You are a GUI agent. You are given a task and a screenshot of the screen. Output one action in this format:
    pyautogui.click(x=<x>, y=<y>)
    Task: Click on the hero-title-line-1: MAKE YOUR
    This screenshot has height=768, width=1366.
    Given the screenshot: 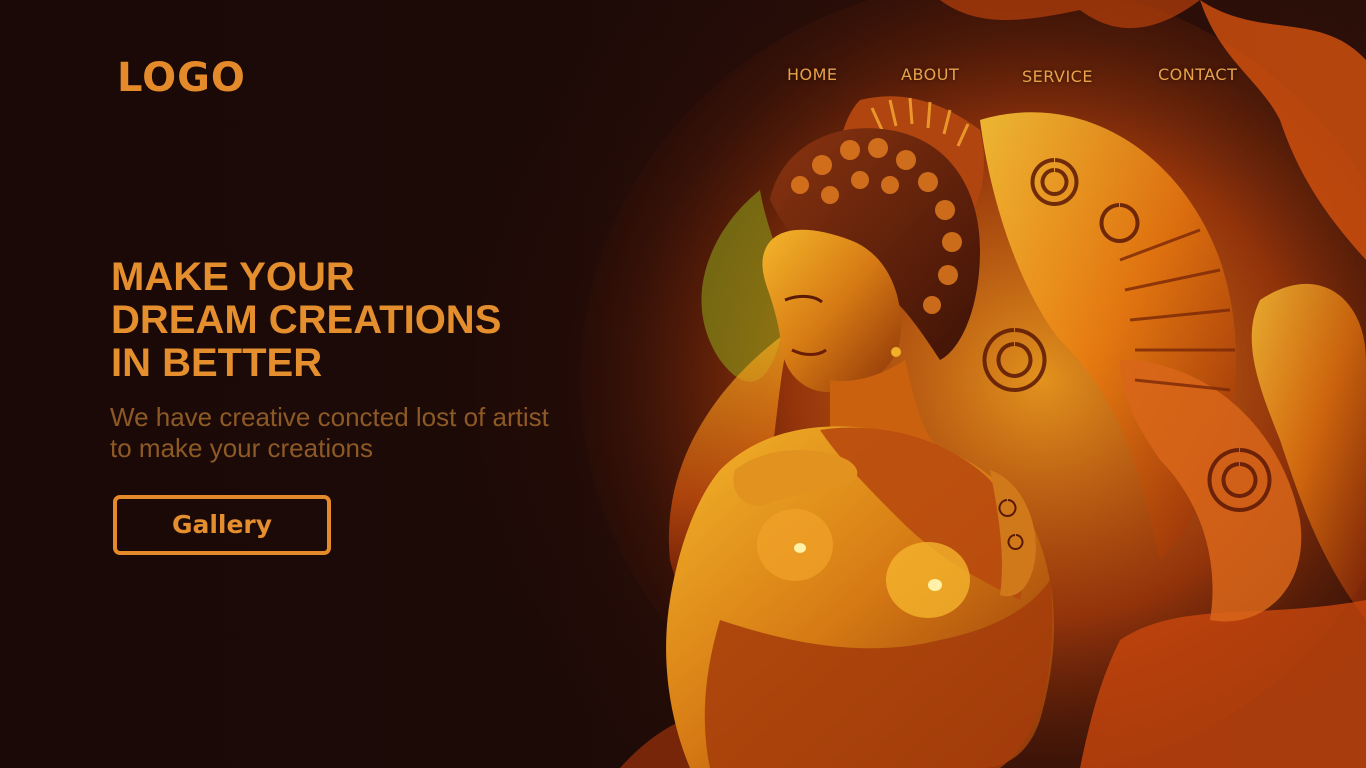 What is the action you would take?
    pyautogui.click(x=233, y=277)
    